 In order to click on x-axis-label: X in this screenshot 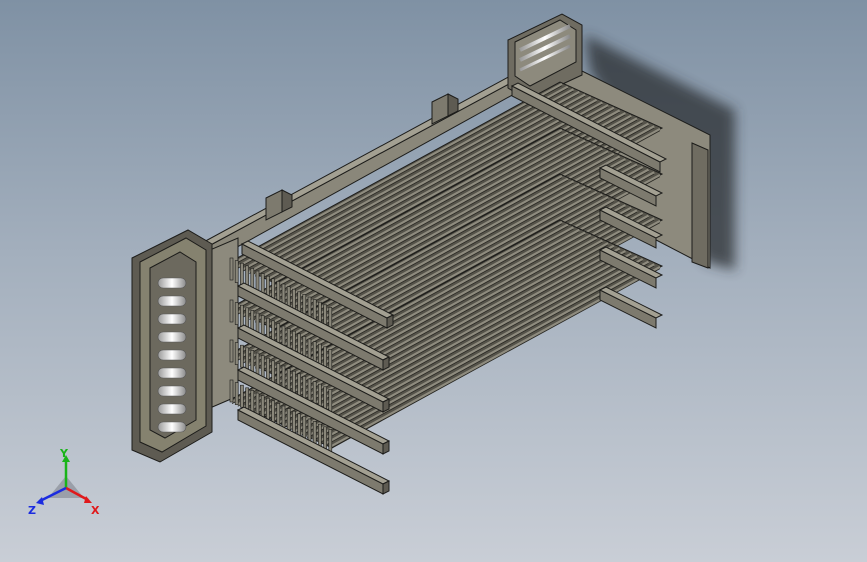, I will do `click(95, 510)`.